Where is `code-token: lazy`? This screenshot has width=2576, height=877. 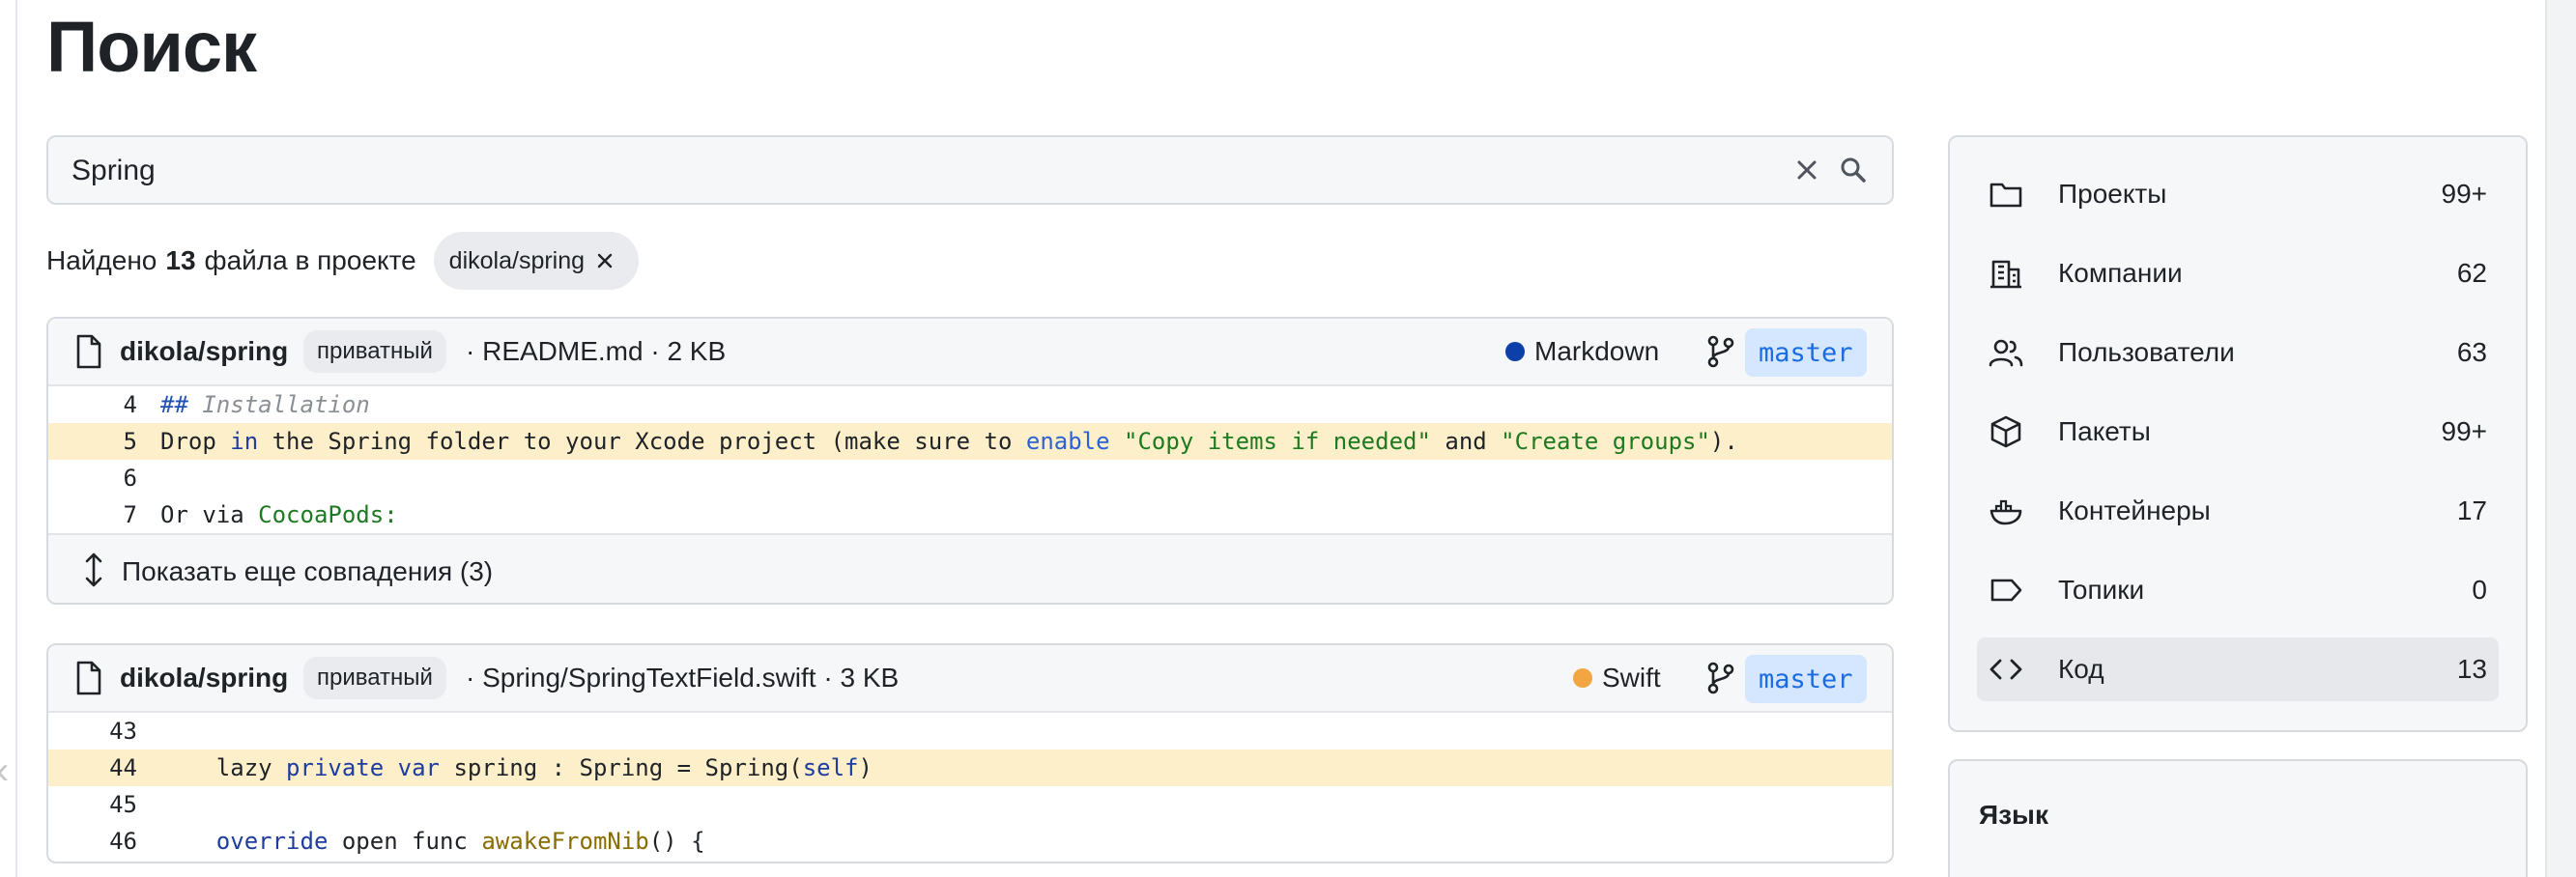
code-token: lazy is located at coordinates (224, 767).